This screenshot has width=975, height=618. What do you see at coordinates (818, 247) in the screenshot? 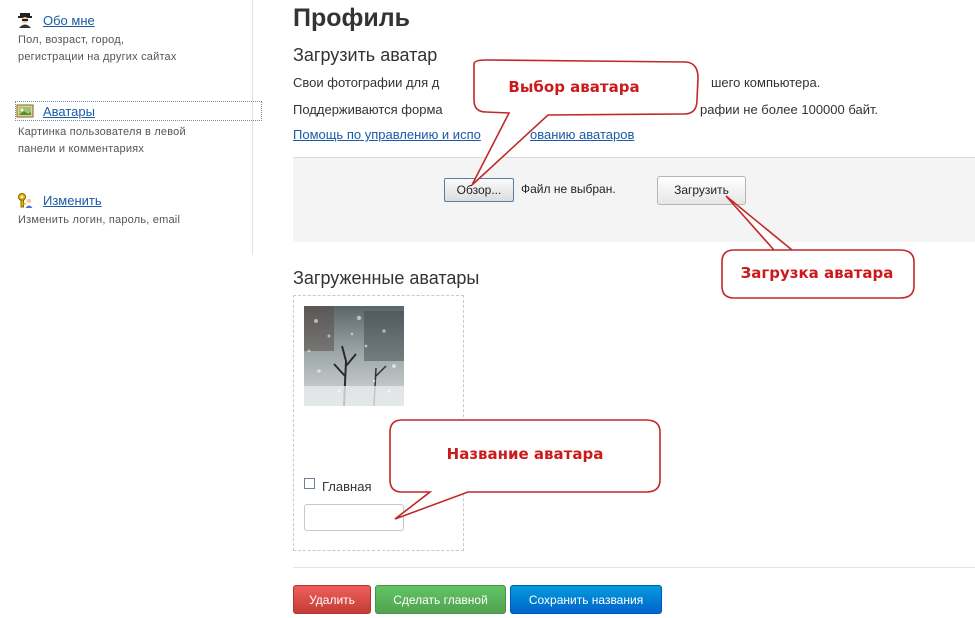
I see `callout-upload-bubble` at bounding box center [818, 247].